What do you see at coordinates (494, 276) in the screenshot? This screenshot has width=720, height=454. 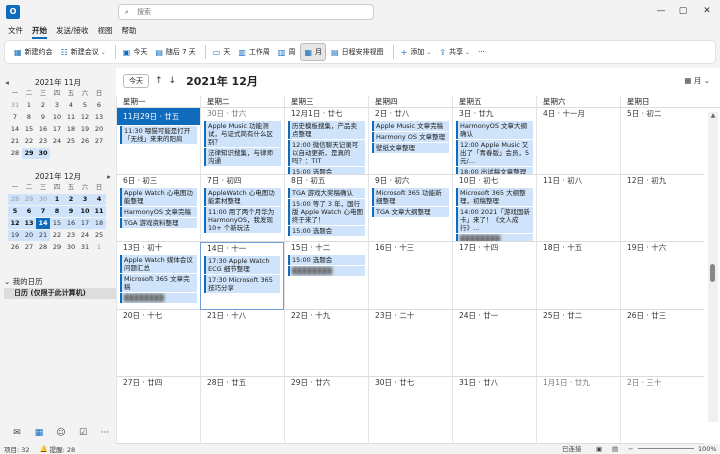 I see `day-cell: 17日 · 十四` at bounding box center [494, 276].